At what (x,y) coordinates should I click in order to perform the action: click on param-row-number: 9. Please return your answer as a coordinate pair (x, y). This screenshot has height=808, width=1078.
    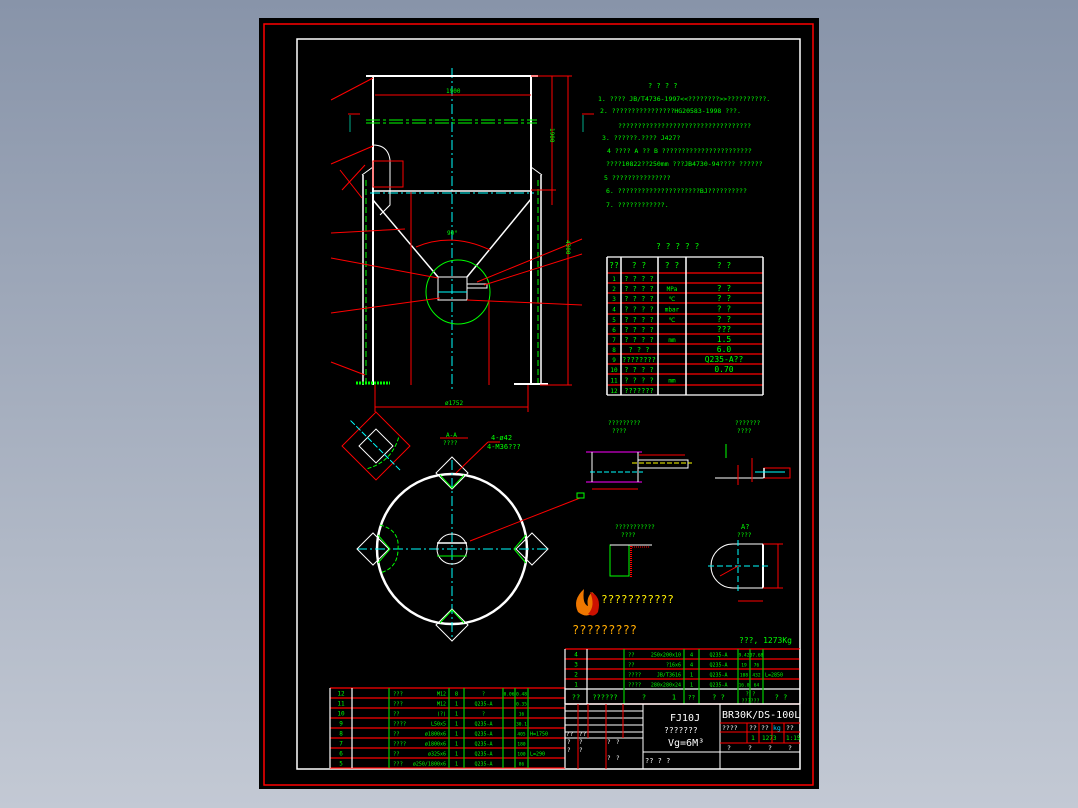
    Looking at the image, I should click on (614, 360).